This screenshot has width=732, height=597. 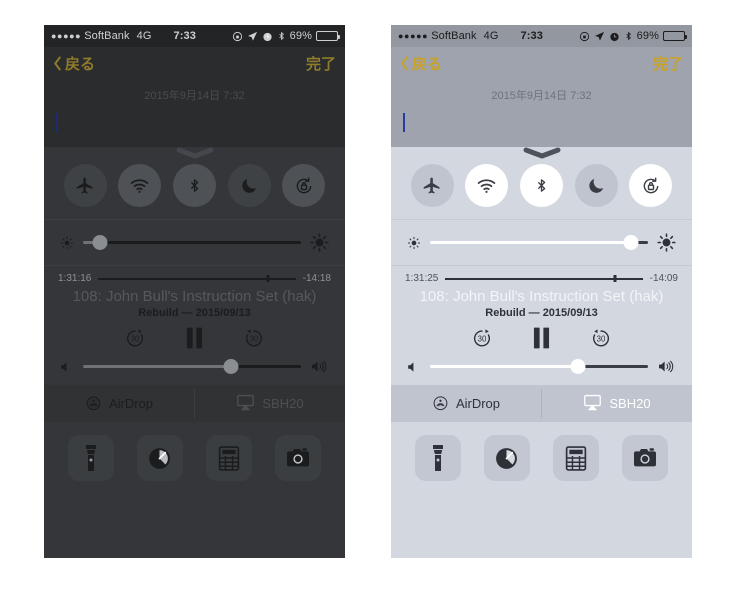 I want to click on scrubber-row: 1:31:16 -14:18, so click(x=194, y=278).